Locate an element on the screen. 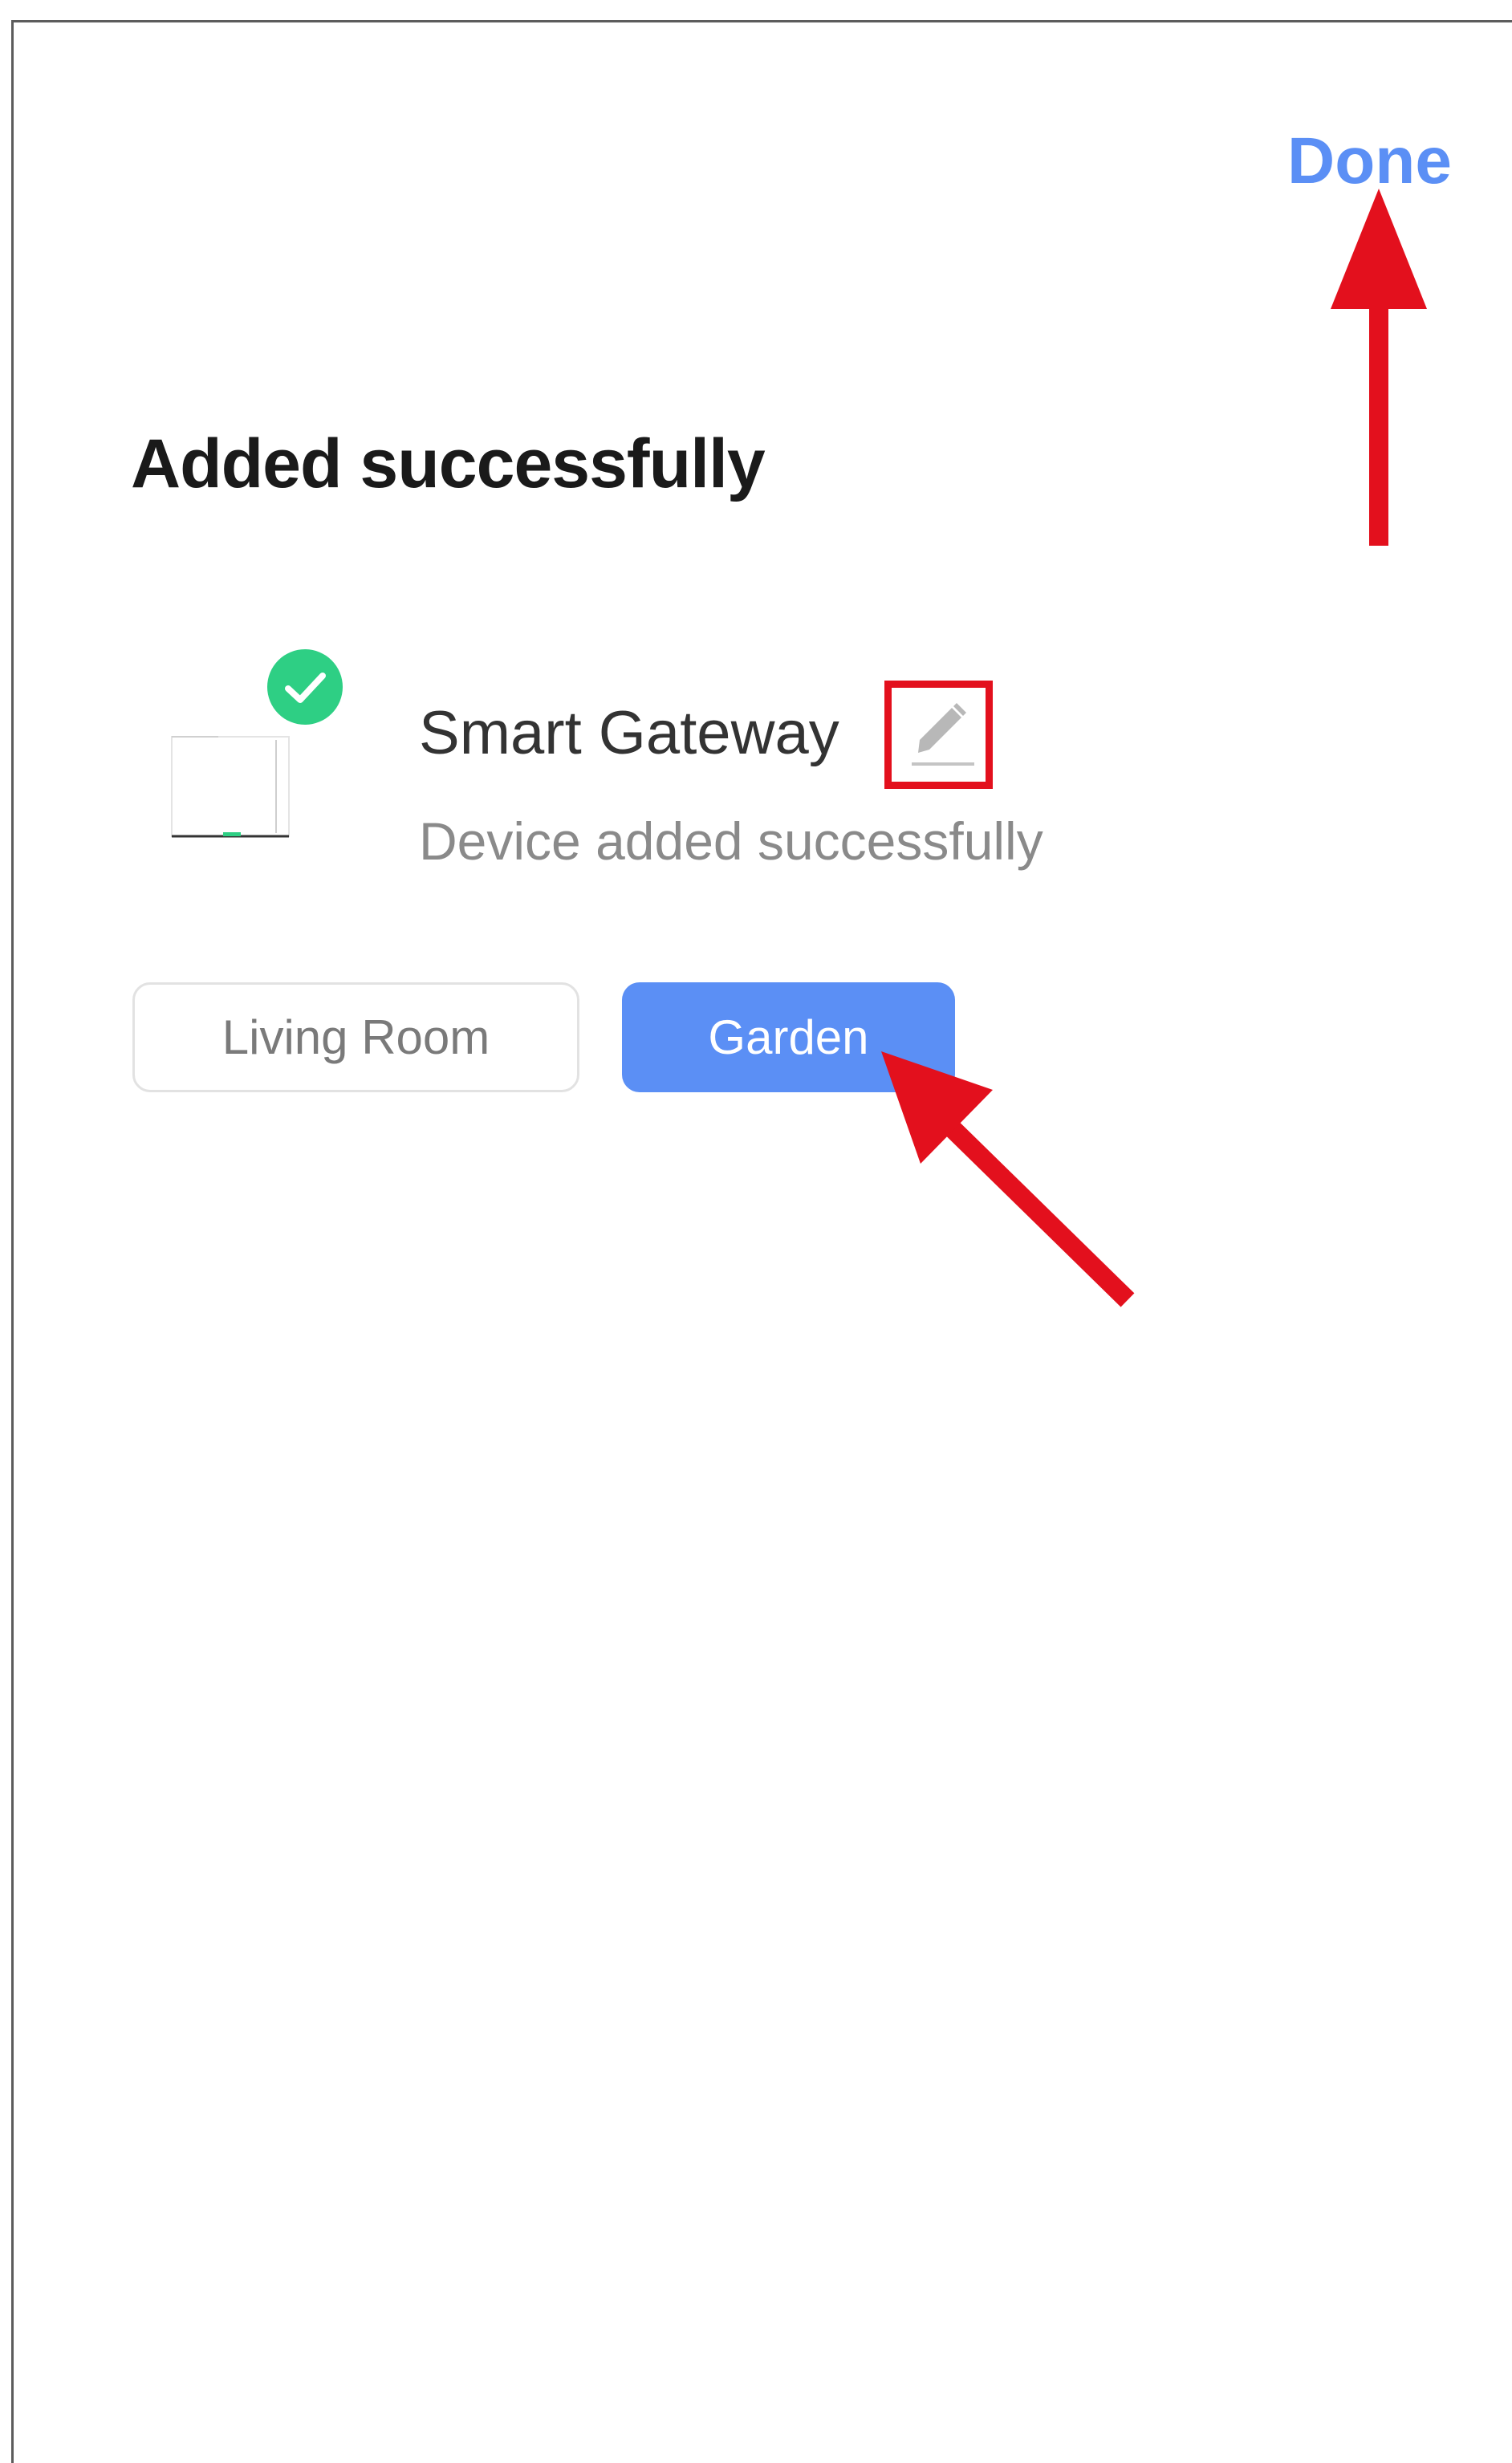  room-chip-living-room: Living Room is located at coordinates (355, 1037).